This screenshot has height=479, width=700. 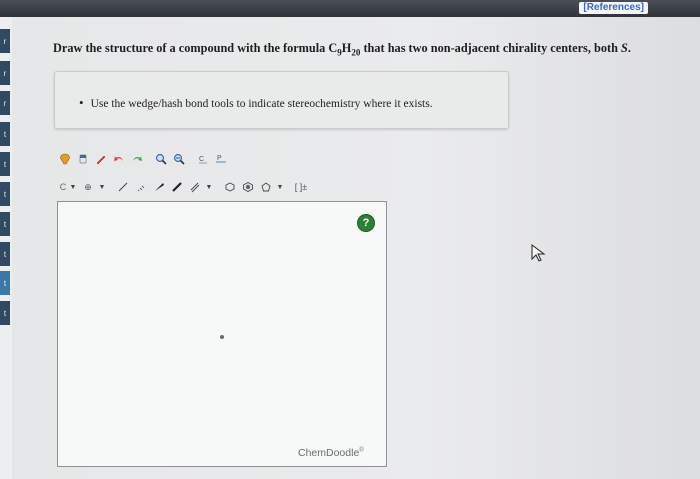 What do you see at coordinates (346, 48) in the screenshot?
I see `formula-hydrogen: H` at bounding box center [346, 48].